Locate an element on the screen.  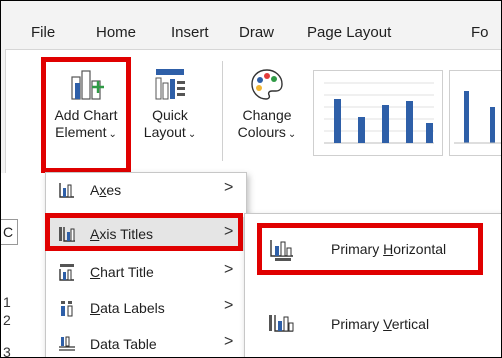
submenu-item-label: Primary Horizontal is located at coordinates (389, 249).